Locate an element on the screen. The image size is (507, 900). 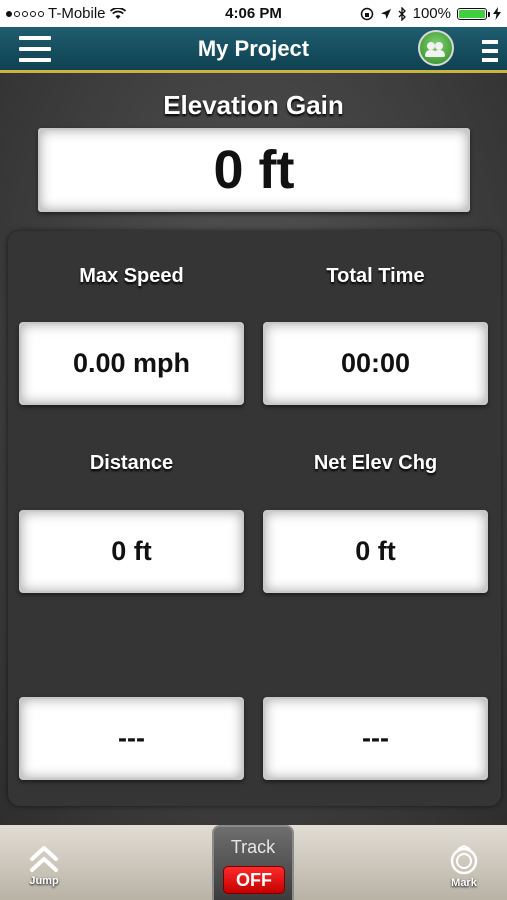
battery-percent: 100% is located at coordinates (431, 13).